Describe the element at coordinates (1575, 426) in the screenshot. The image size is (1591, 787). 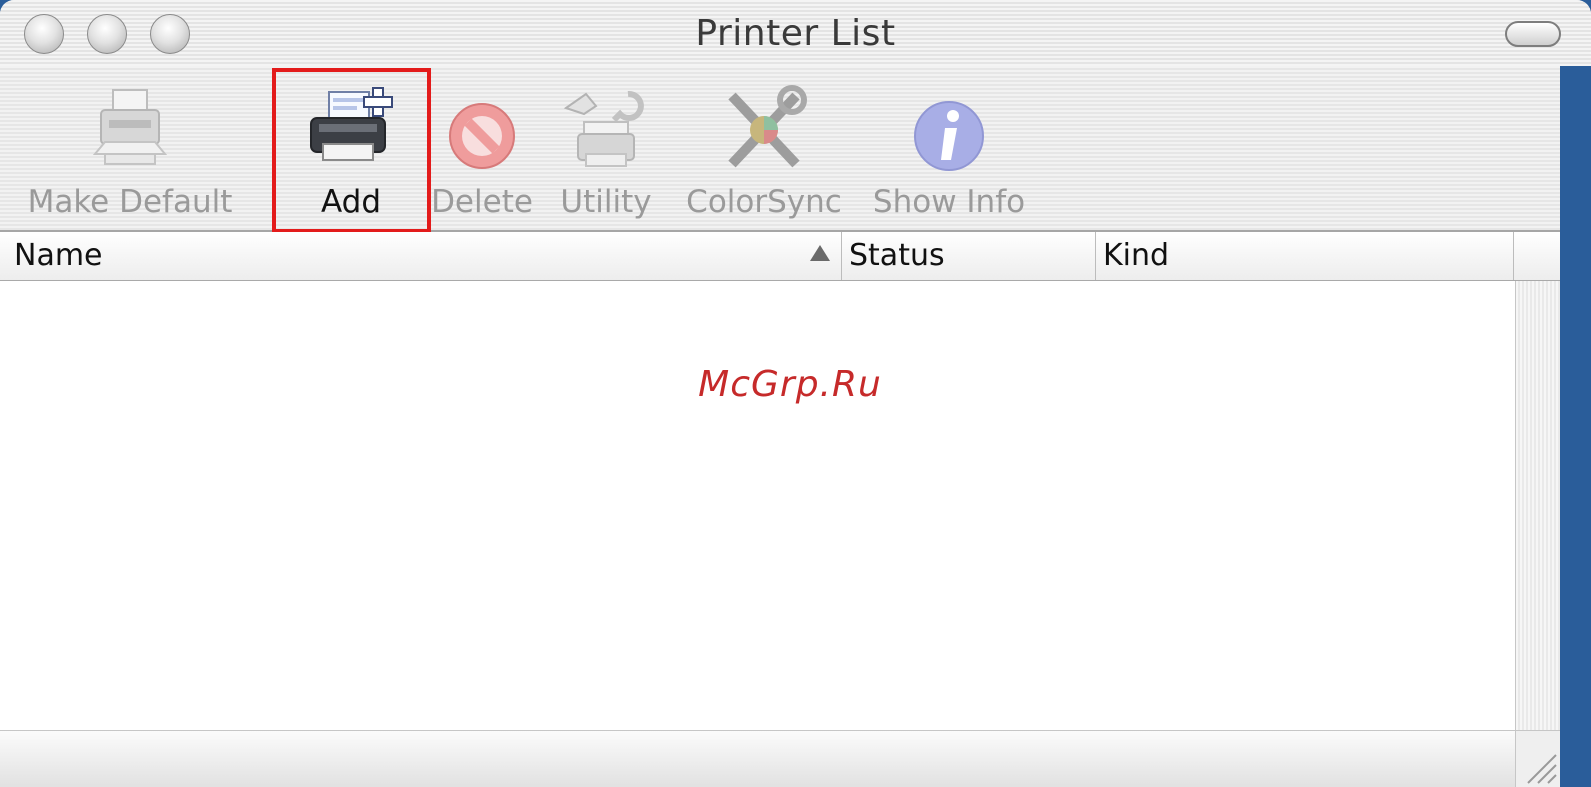
I see `desktop-background` at that location.